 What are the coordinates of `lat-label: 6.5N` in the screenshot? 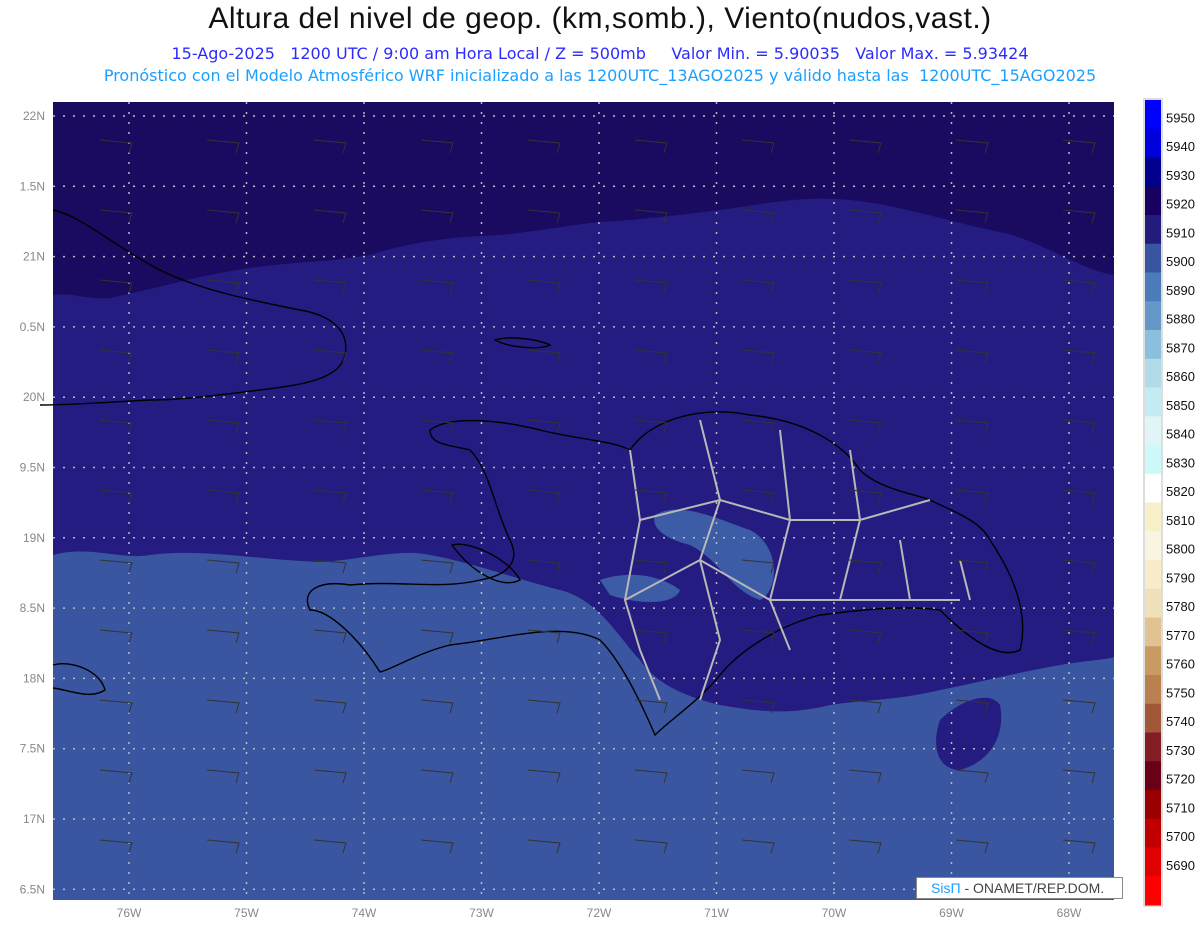 It's located at (32, 889).